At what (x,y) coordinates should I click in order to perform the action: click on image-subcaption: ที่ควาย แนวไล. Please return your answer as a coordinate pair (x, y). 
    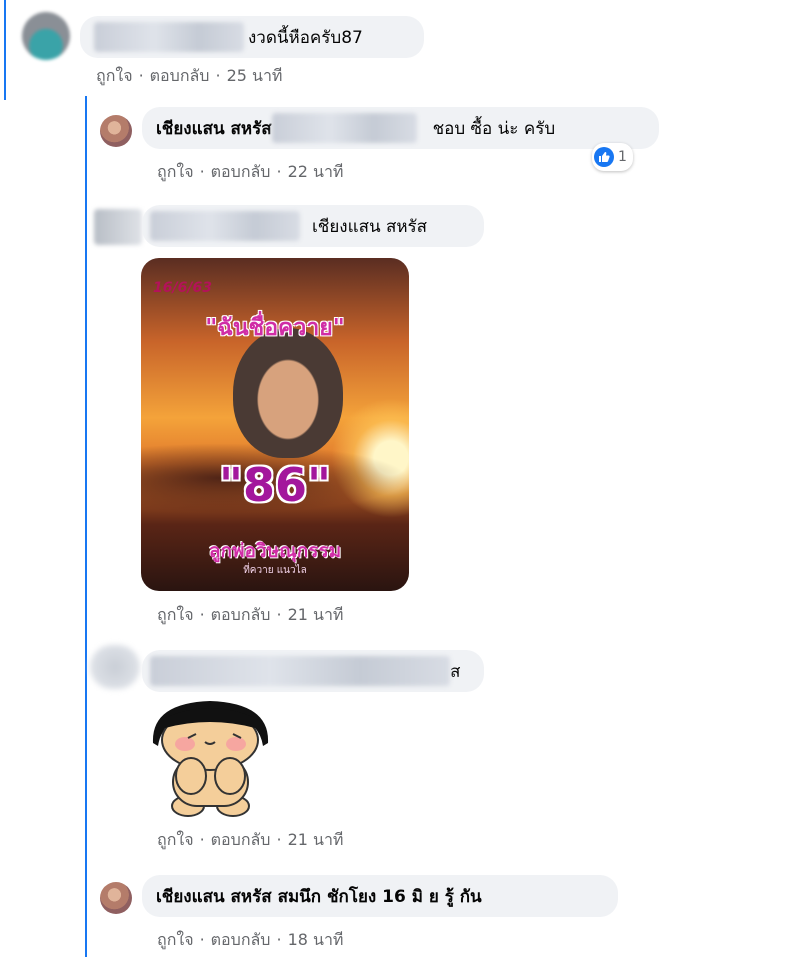
    Looking at the image, I should click on (275, 570).